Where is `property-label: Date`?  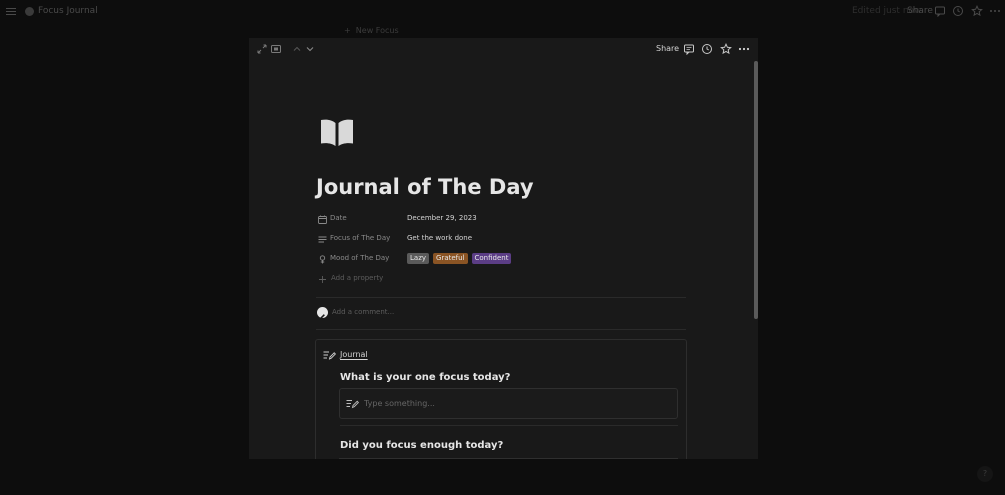
property-label: Date is located at coordinates (338, 218).